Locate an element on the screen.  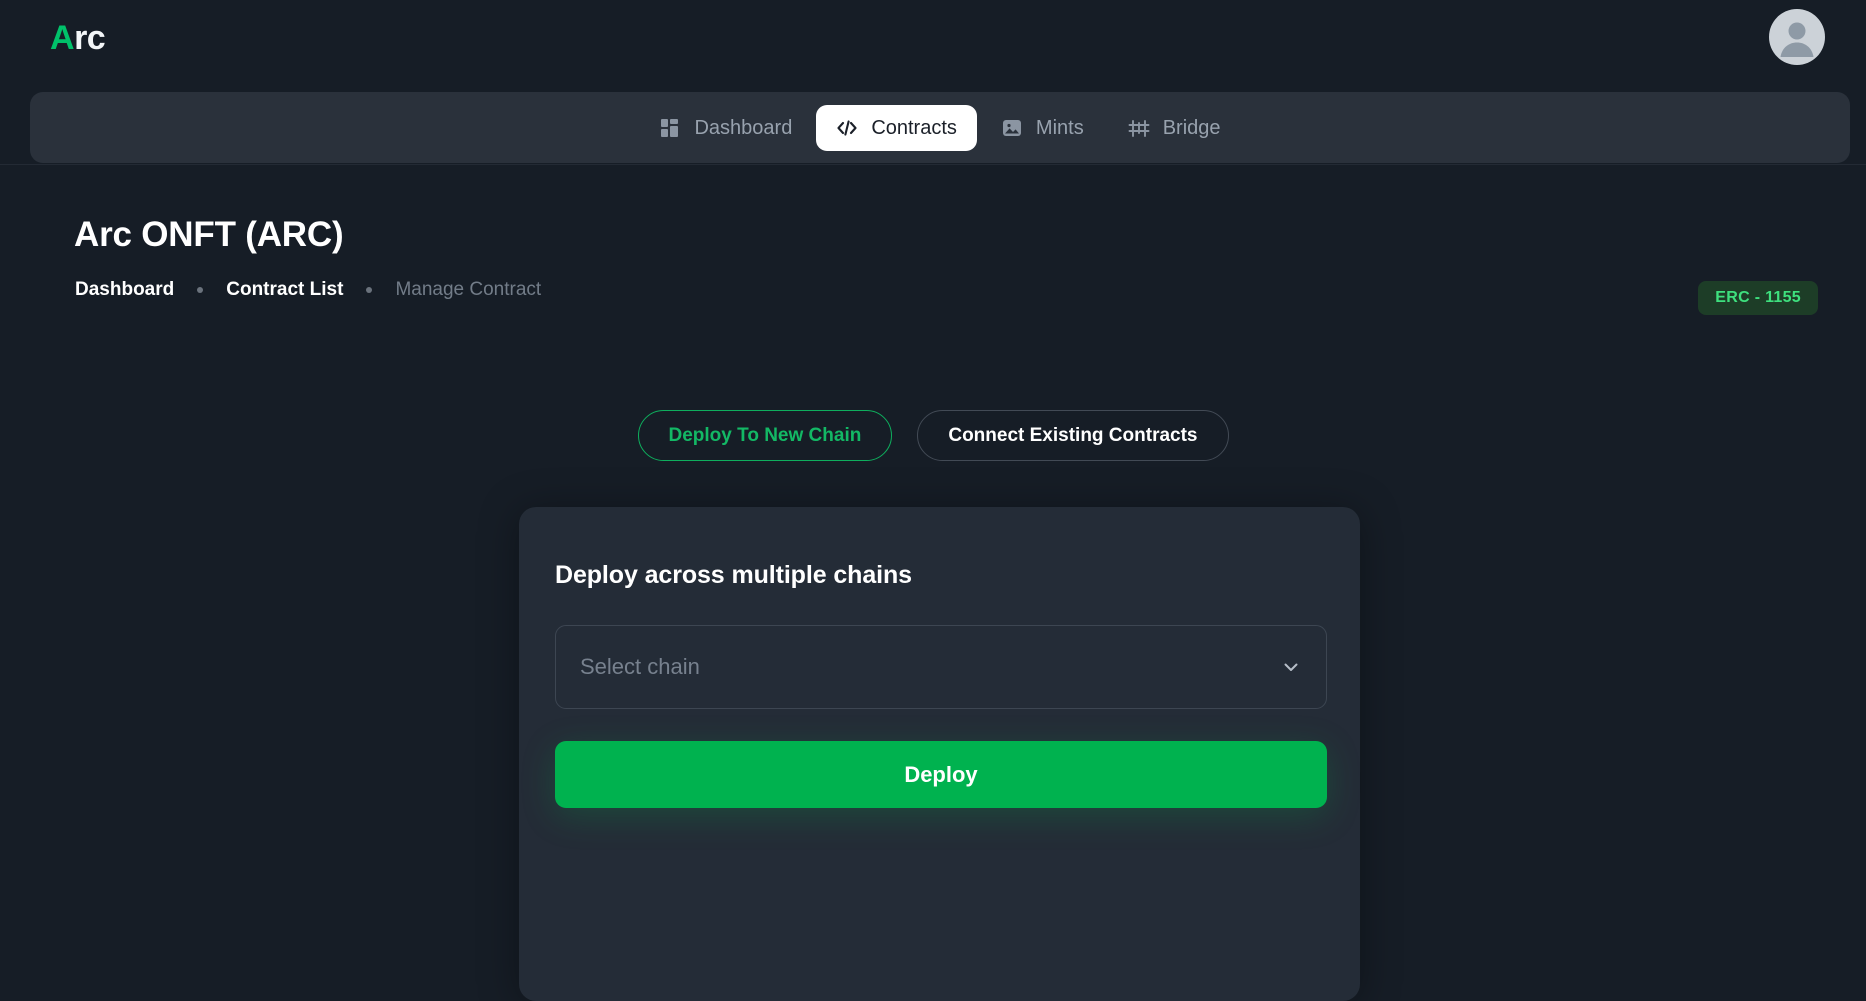
deploy-card-title: Deploy across multiple chains is located at coordinates (733, 575).